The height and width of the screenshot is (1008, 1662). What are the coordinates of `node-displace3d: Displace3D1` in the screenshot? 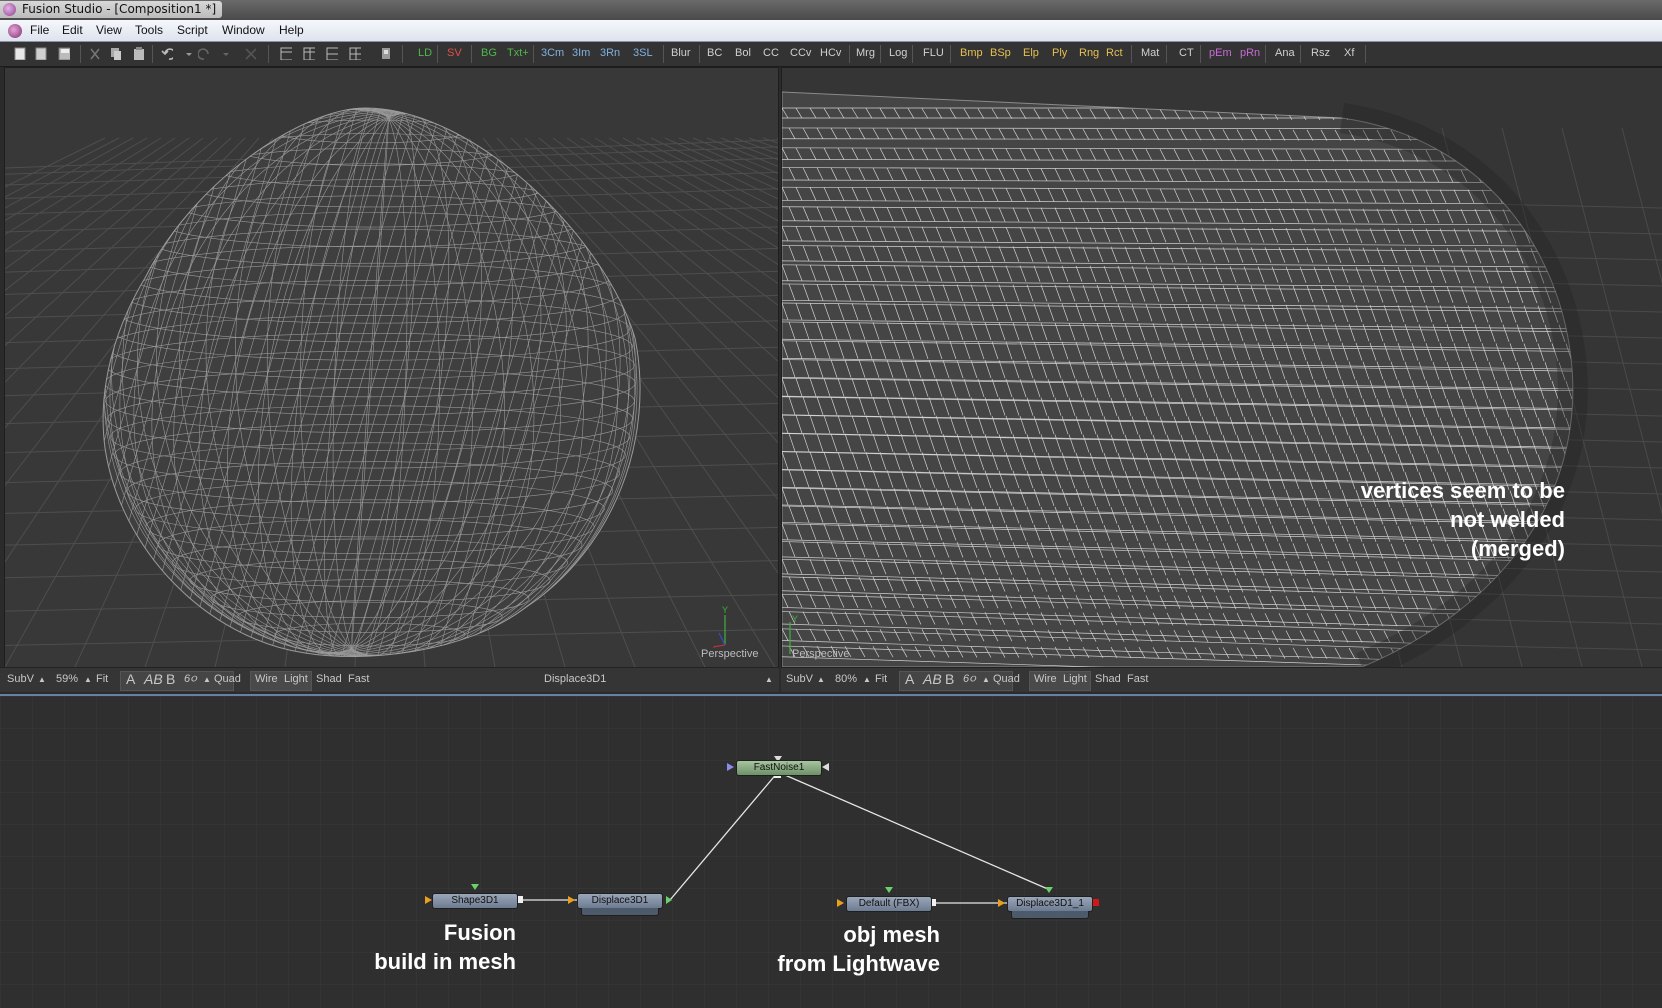 It's located at (620, 901).